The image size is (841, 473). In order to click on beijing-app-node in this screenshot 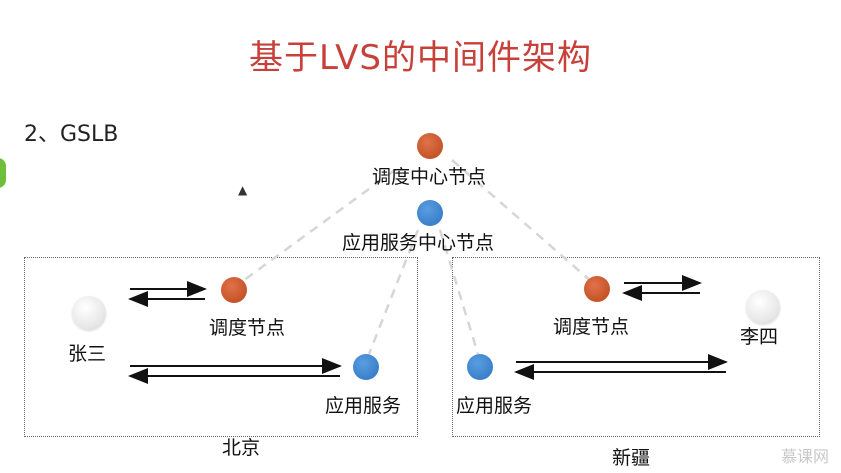, I will do `click(366, 367)`.